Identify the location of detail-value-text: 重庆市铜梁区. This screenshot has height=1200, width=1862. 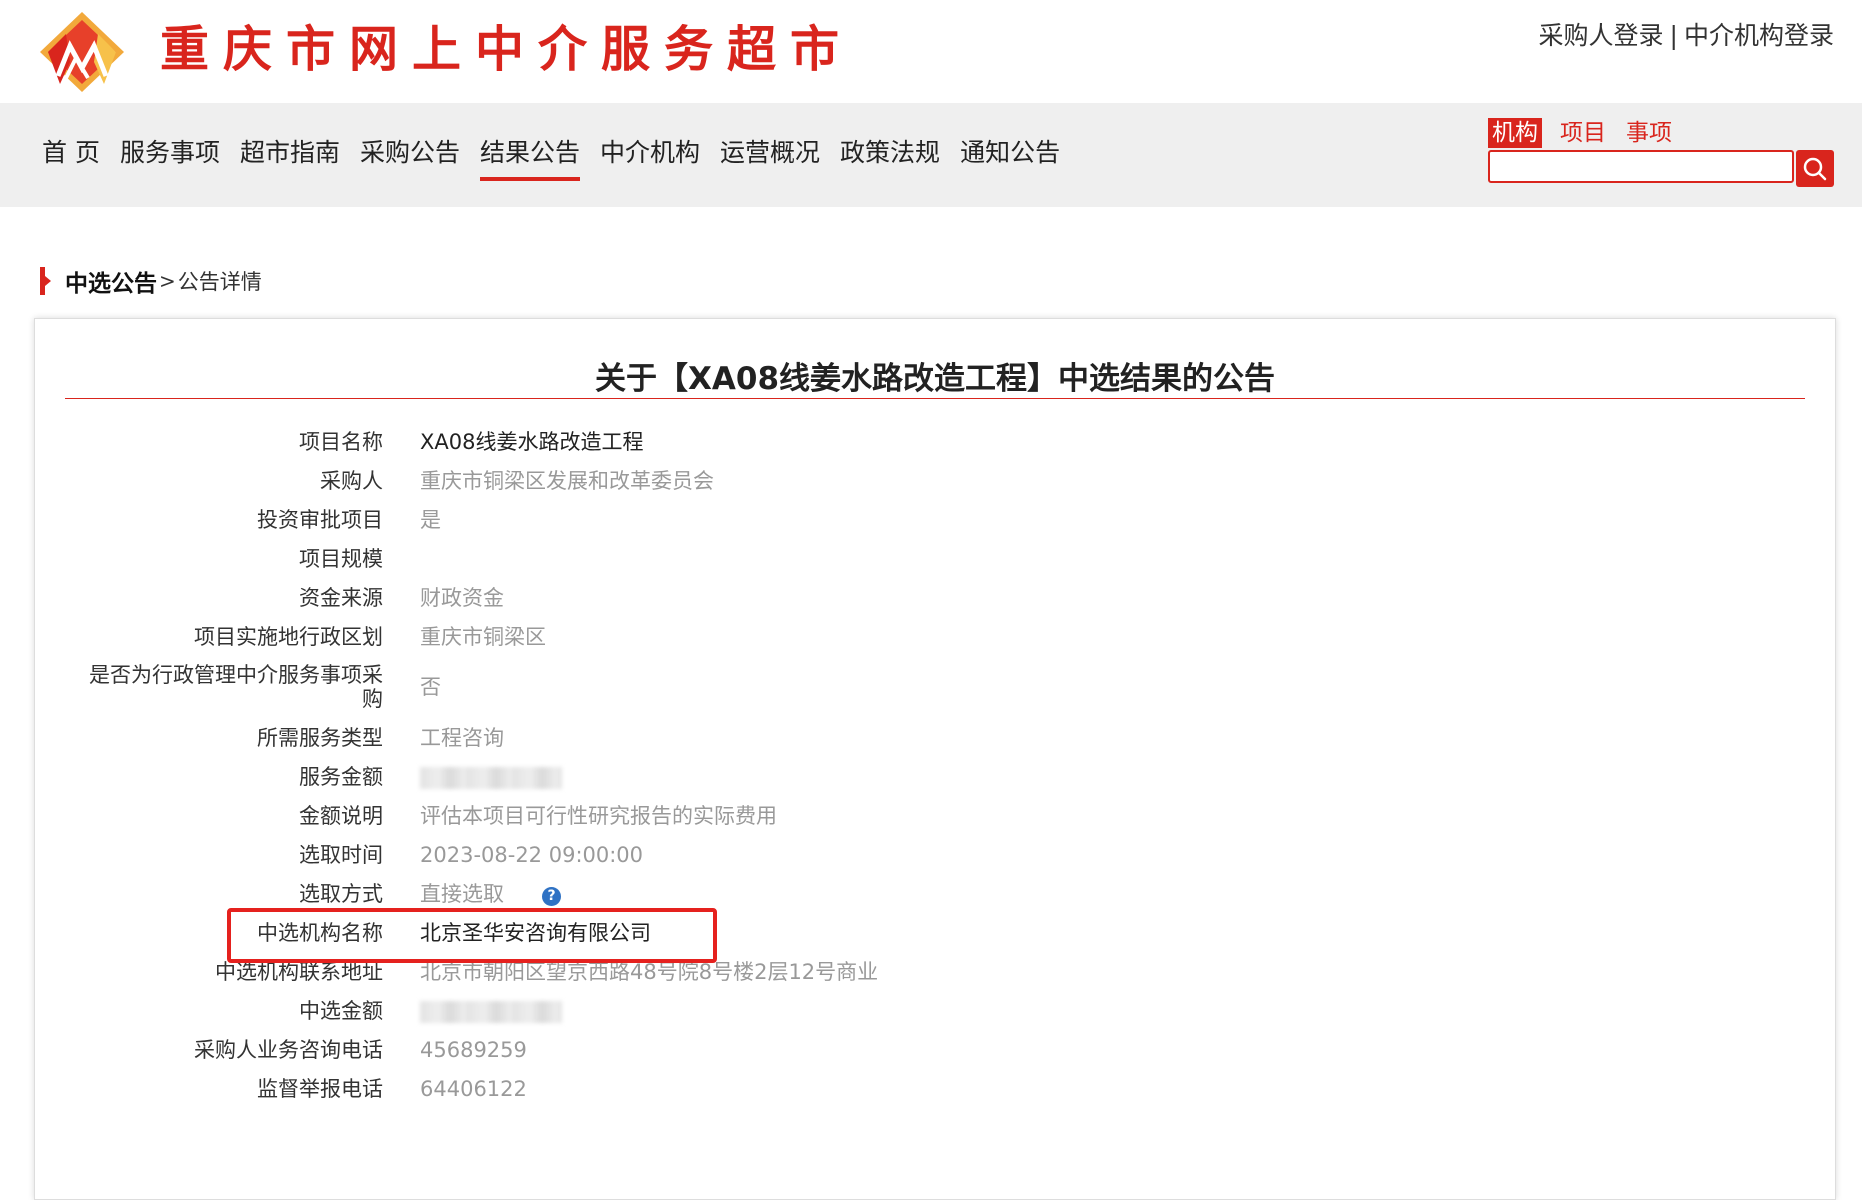
(483, 636).